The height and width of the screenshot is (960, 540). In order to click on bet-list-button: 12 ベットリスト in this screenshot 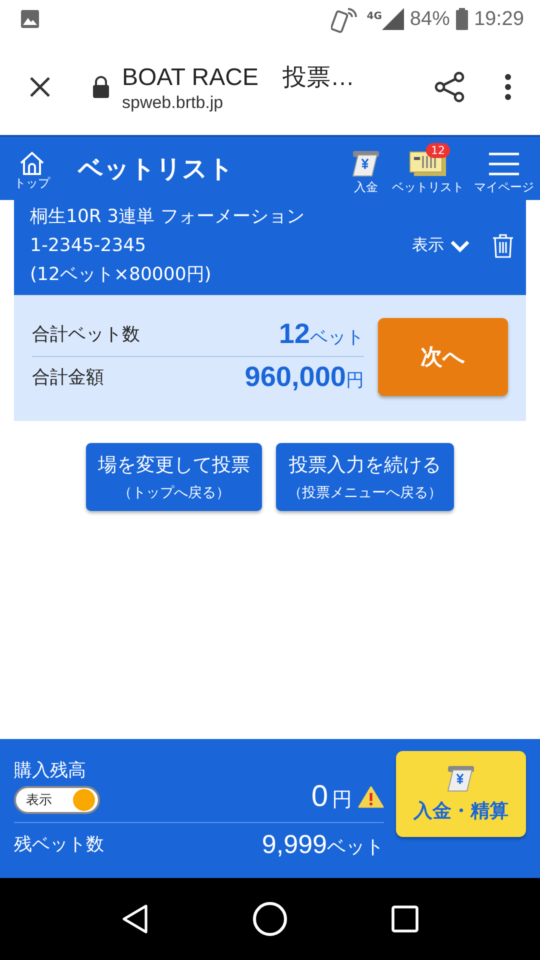, I will do `click(429, 168)`.